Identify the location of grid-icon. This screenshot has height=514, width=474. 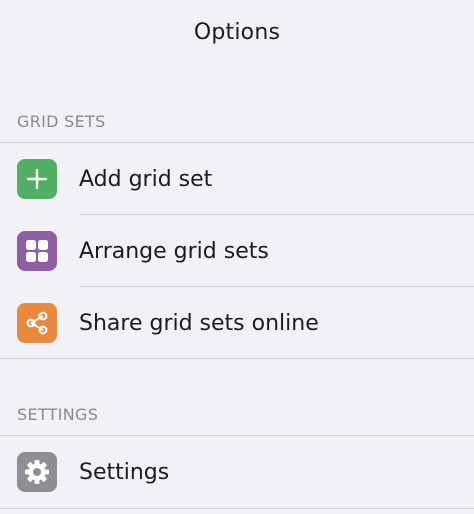
(37, 251).